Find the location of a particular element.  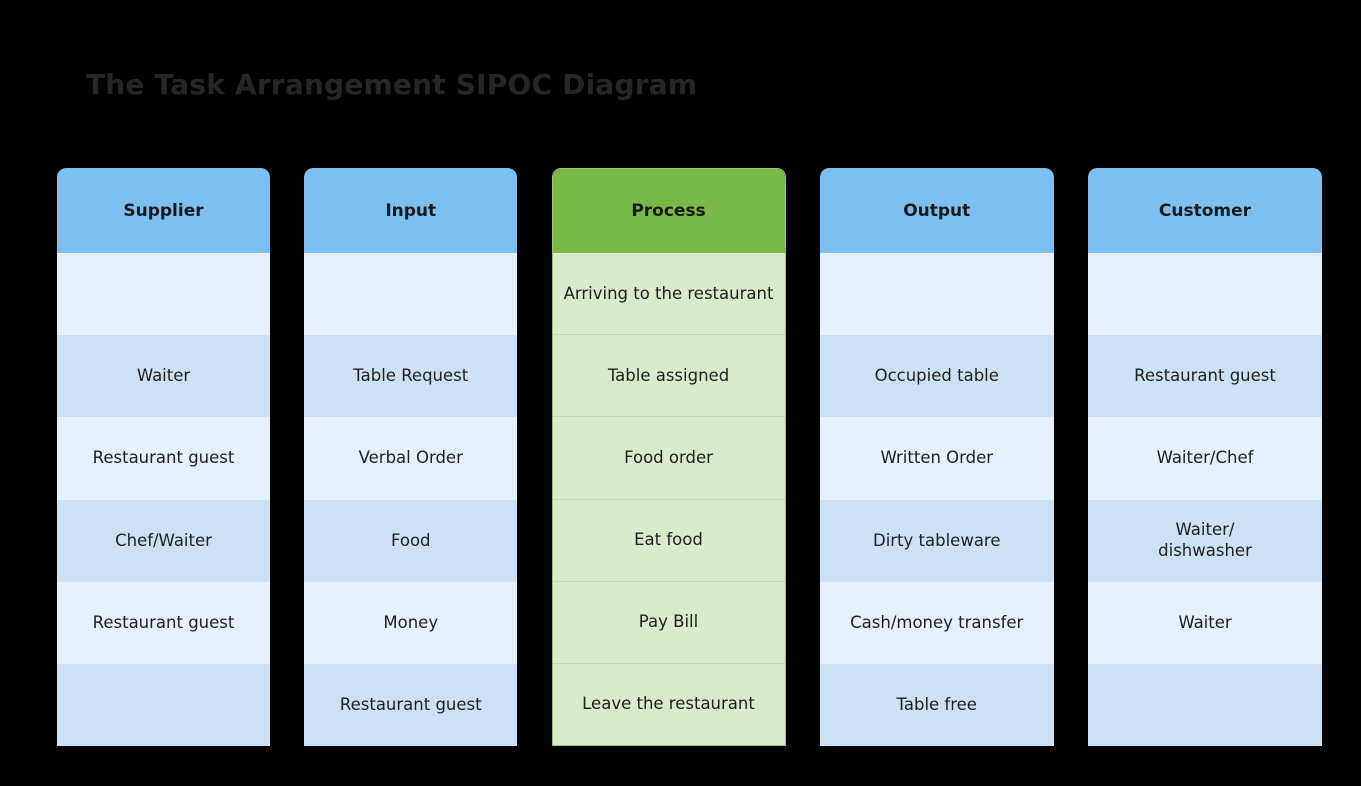

cell-output-3: Written Order is located at coordinates (936, 458).